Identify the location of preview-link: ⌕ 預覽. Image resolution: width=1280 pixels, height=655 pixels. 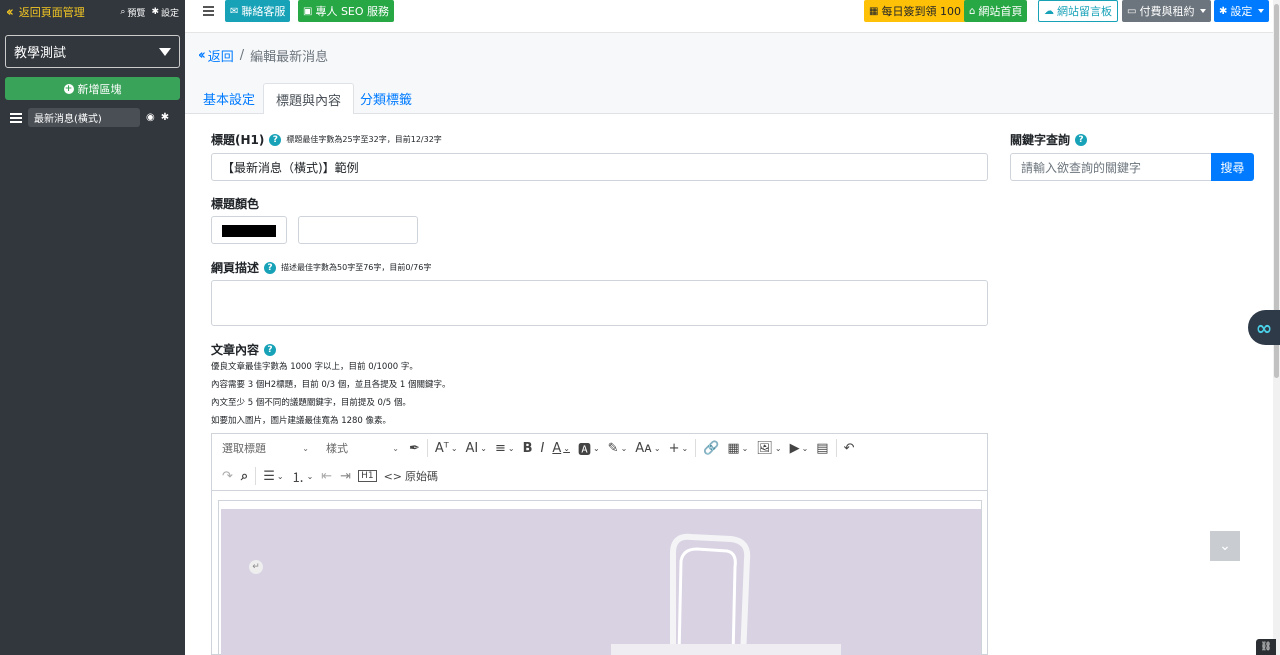
(132, 12).